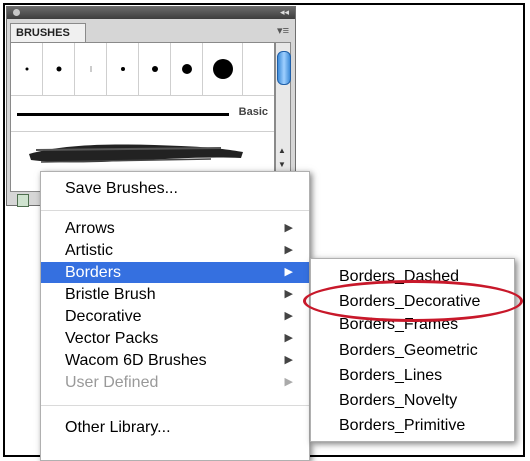  Describe the element at coordinates (402, 425) in the screenshot. I see `submenu-item-label: Borders_Primitive` at that location.